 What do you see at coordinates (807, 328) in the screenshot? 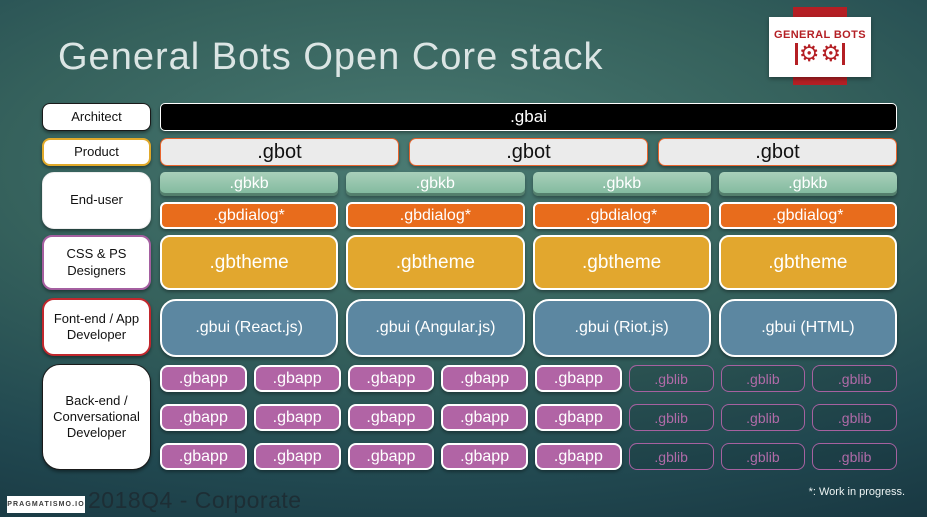
I see `gbui-html-box: .gbui (HTML)` at bounding box center [807, 328].